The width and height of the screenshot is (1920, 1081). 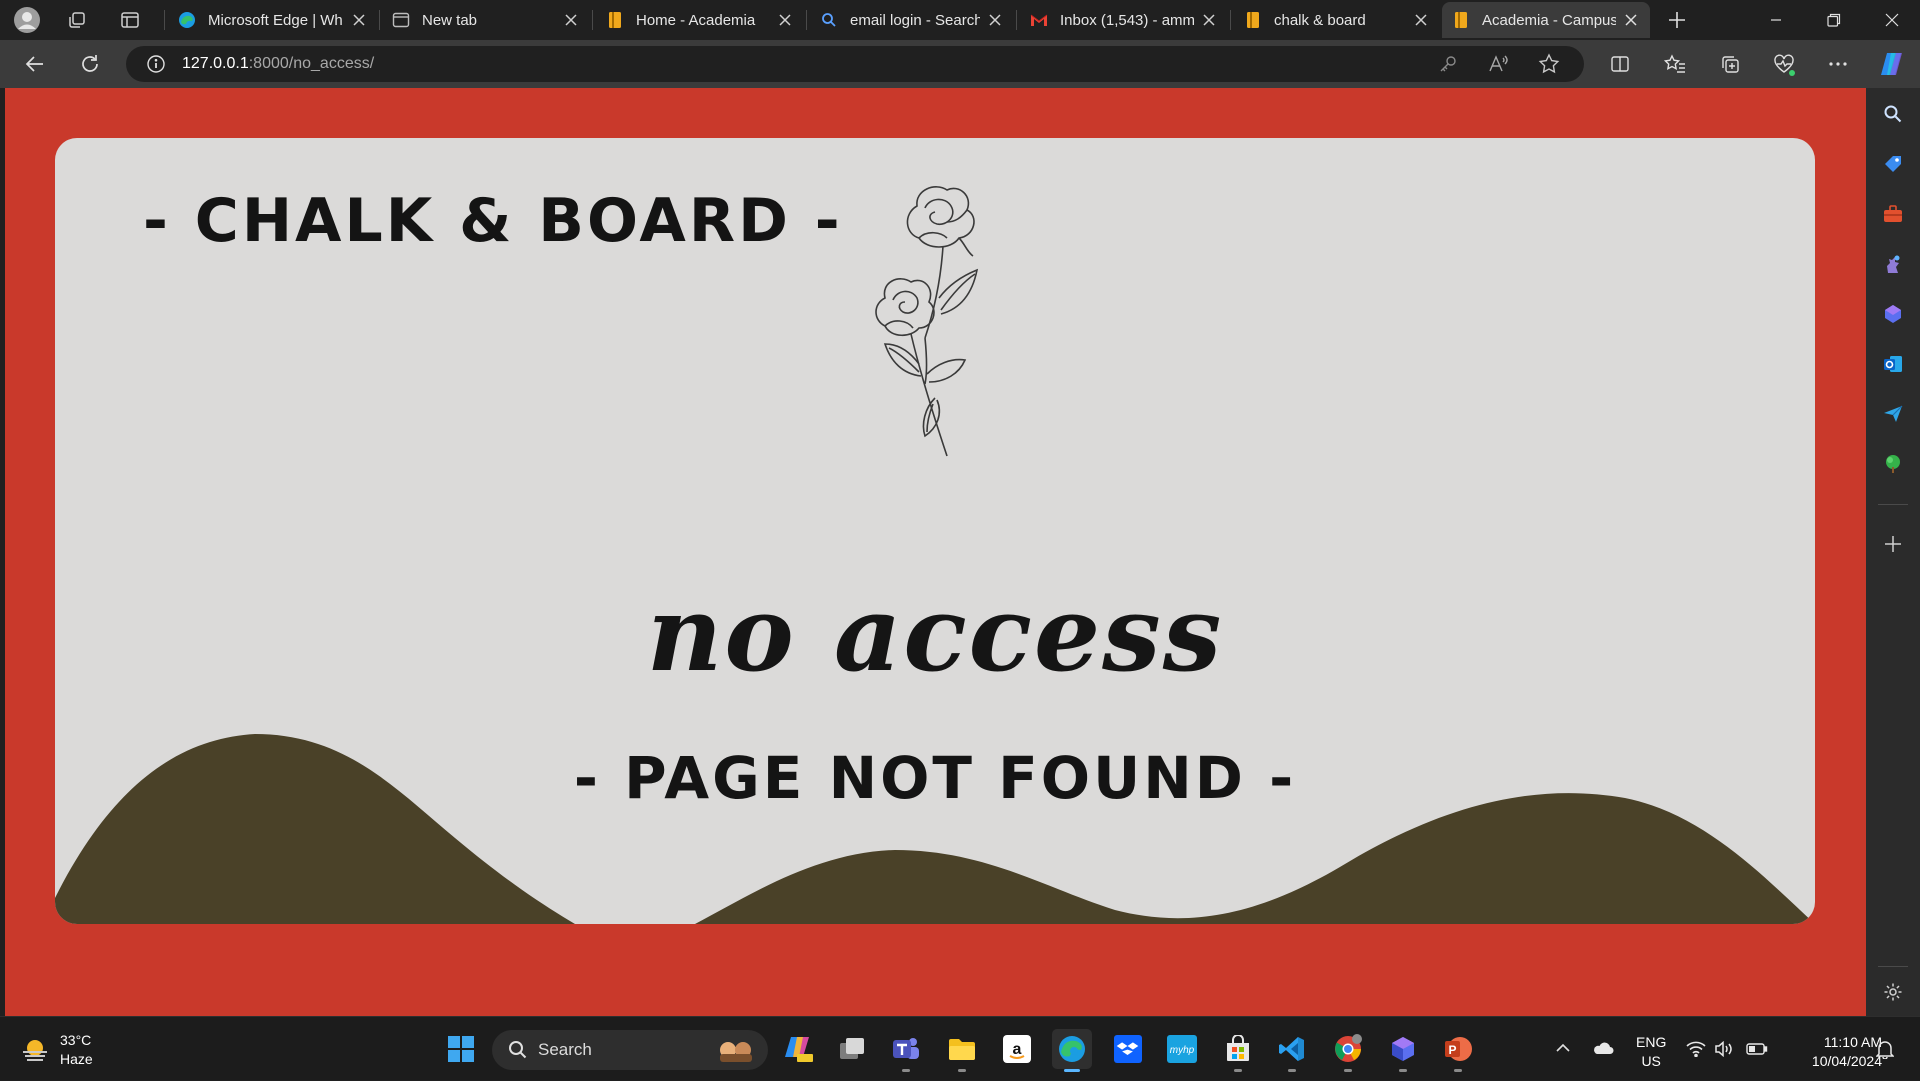 I want to click on dropbox-icon, so click(x=1128, y=1049).